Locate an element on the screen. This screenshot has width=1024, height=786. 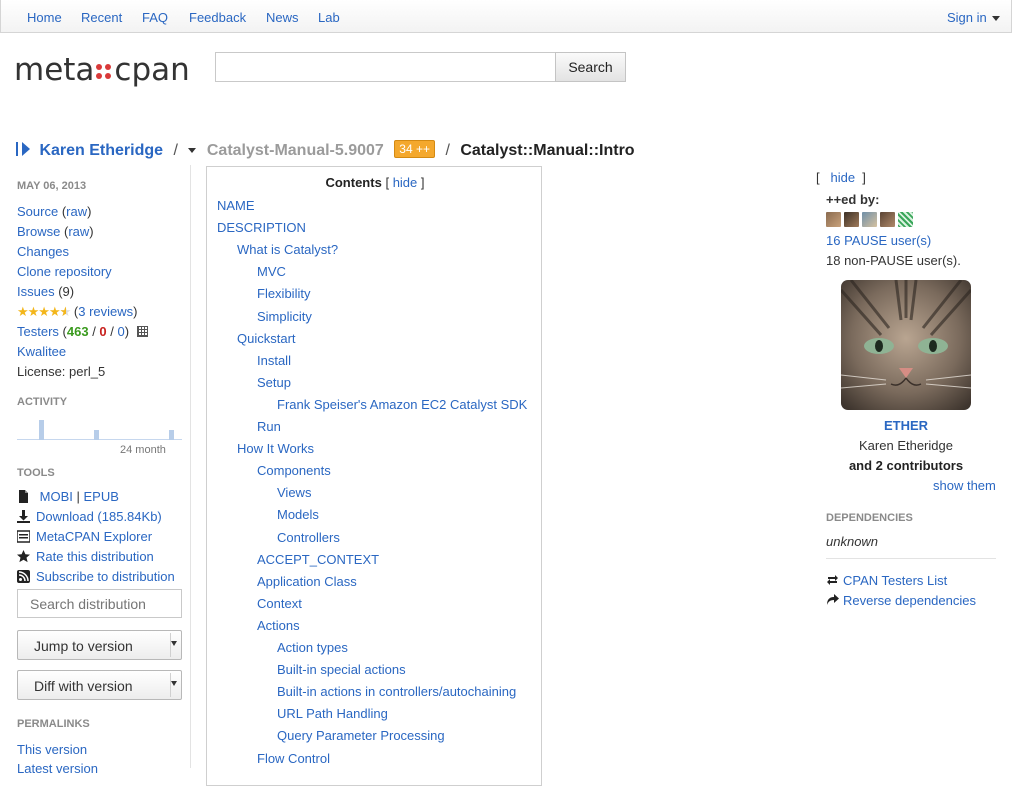
plusplus-badge: 34 ++ is located at coordinates (414, 149).